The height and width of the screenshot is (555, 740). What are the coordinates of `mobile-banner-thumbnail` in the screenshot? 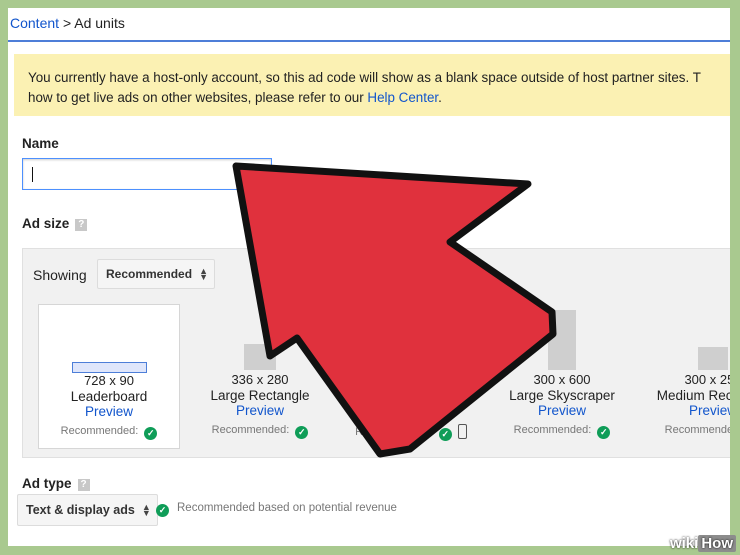 It's located at (411, 368).